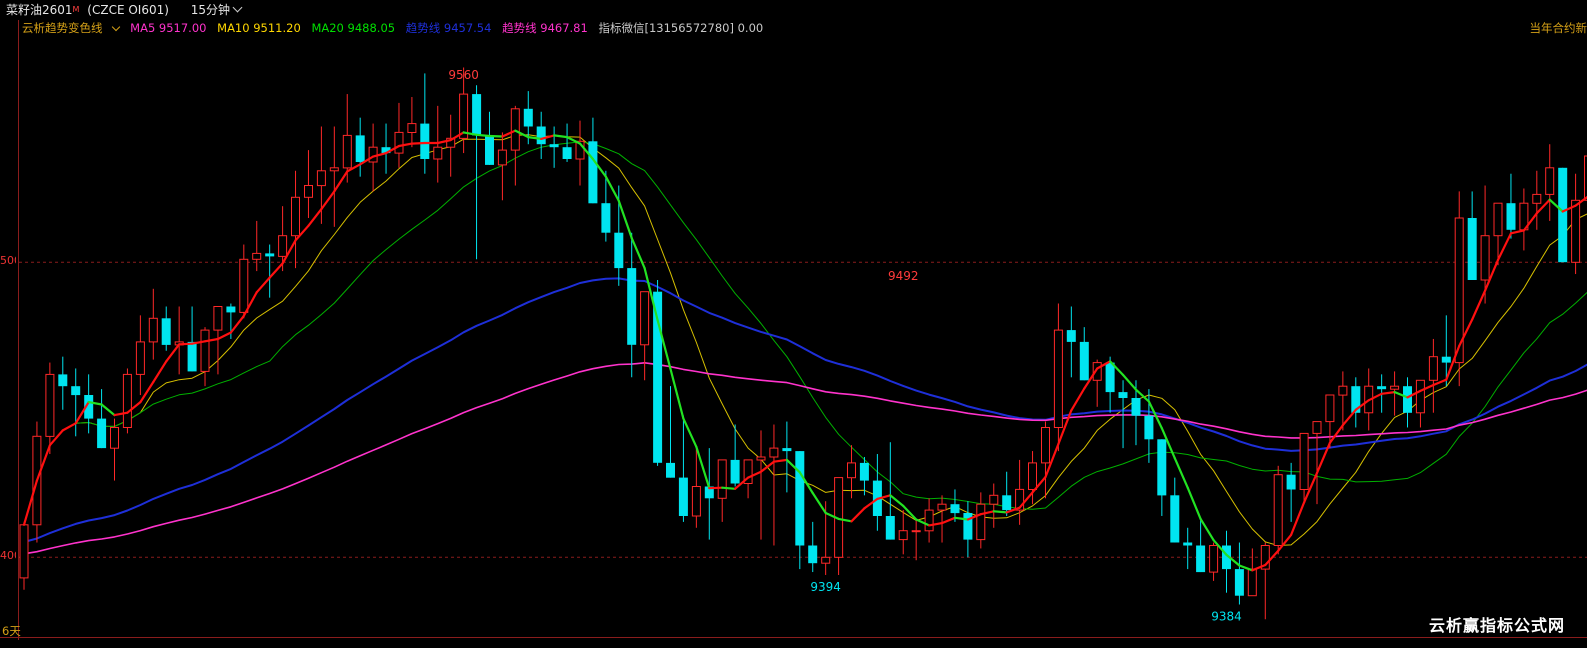  What do you see at coordinates (217, 10) in the screenshot?
I see `period-selector: 15分钟` at bounding box center [217, 10].